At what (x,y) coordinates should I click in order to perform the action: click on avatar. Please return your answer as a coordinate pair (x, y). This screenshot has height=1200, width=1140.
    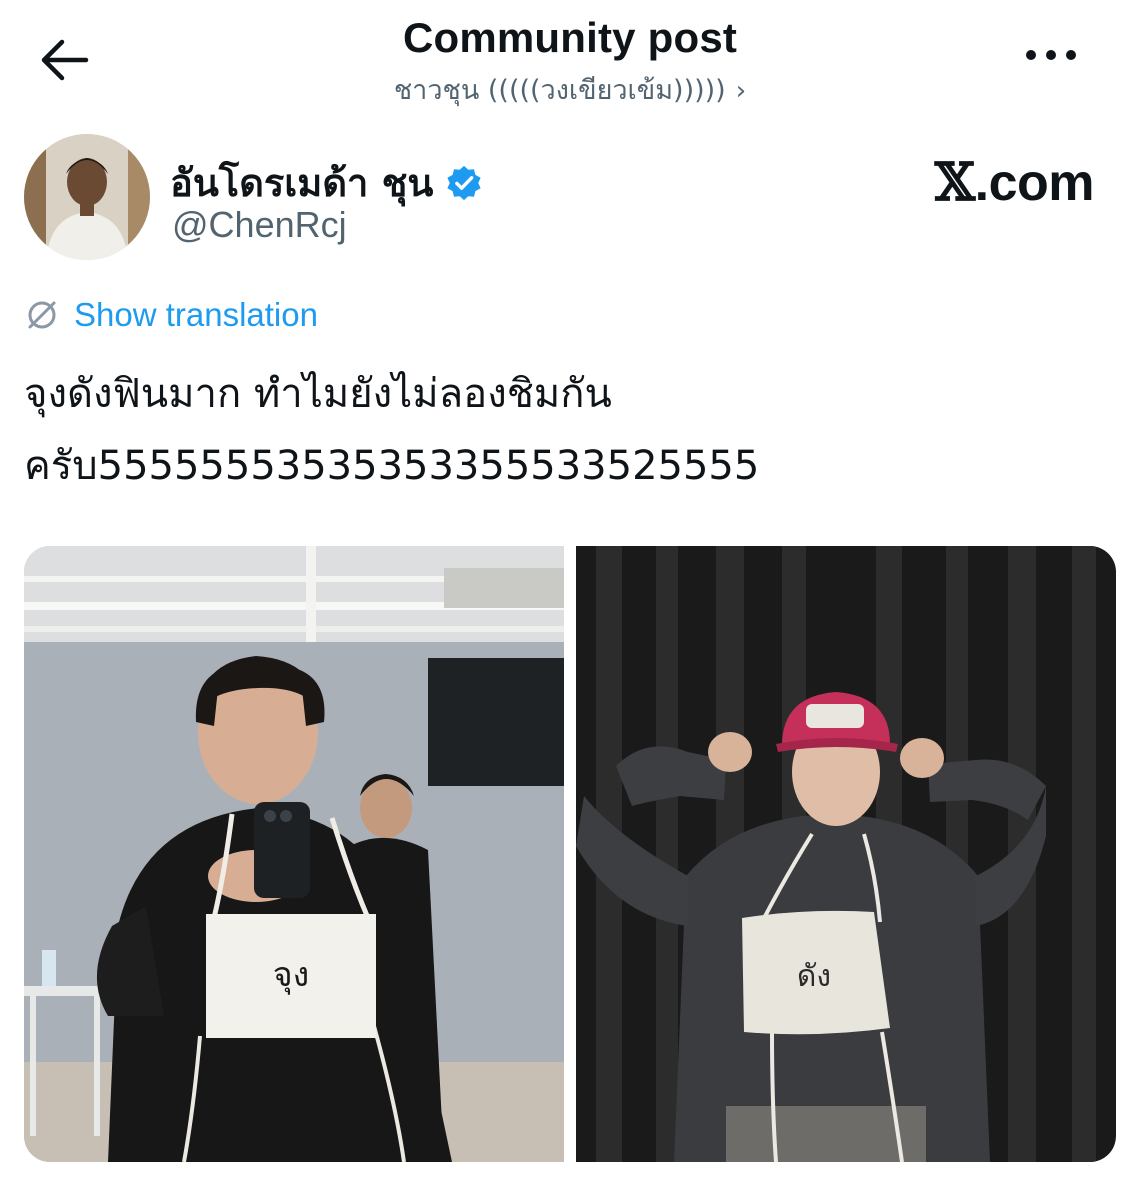
    Looking at the image, I should click on (87, 197).